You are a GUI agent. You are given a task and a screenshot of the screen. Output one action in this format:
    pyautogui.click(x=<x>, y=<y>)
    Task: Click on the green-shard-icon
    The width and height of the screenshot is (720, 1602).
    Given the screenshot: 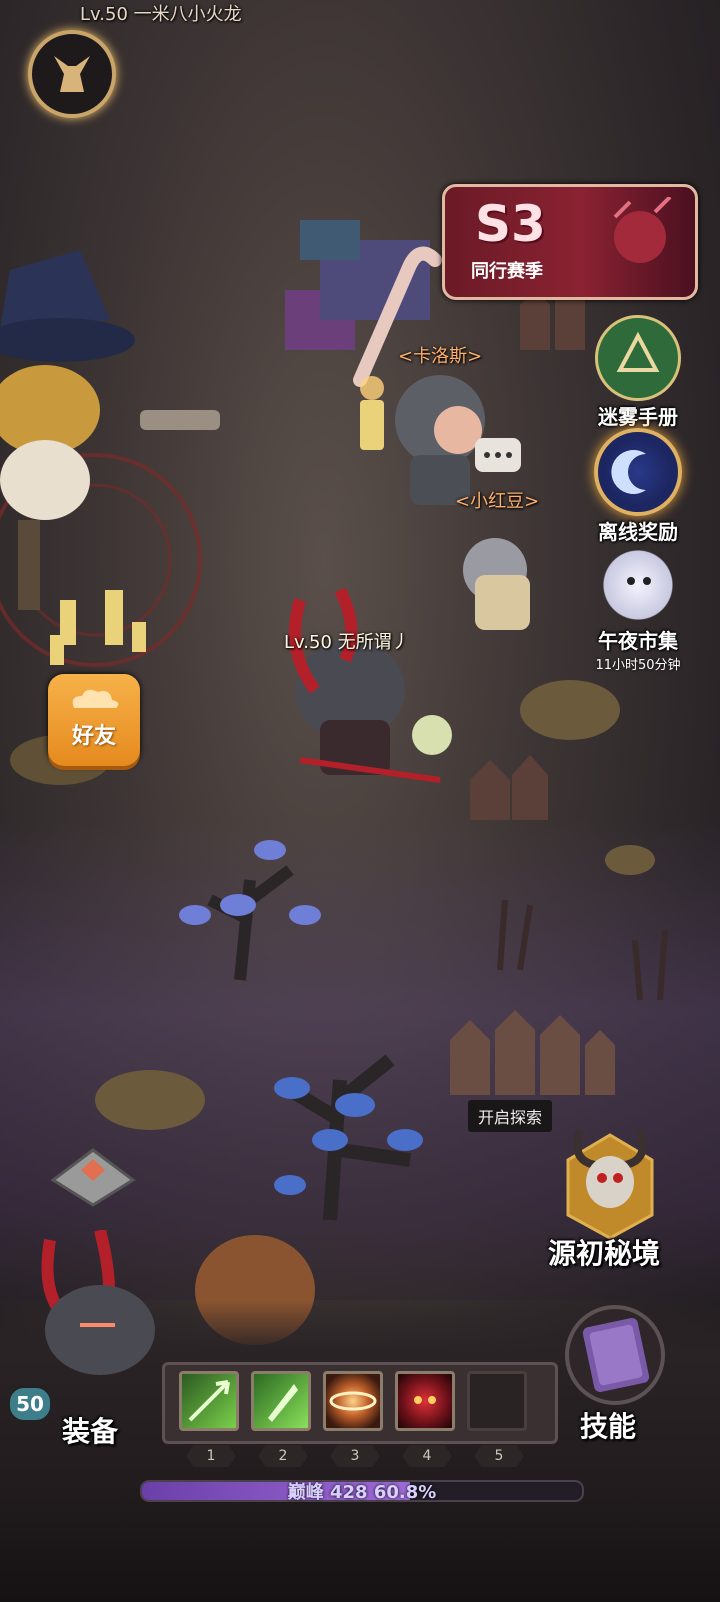 What is the action you would take?
    pyautogui.click(x=283, y=1403)
    